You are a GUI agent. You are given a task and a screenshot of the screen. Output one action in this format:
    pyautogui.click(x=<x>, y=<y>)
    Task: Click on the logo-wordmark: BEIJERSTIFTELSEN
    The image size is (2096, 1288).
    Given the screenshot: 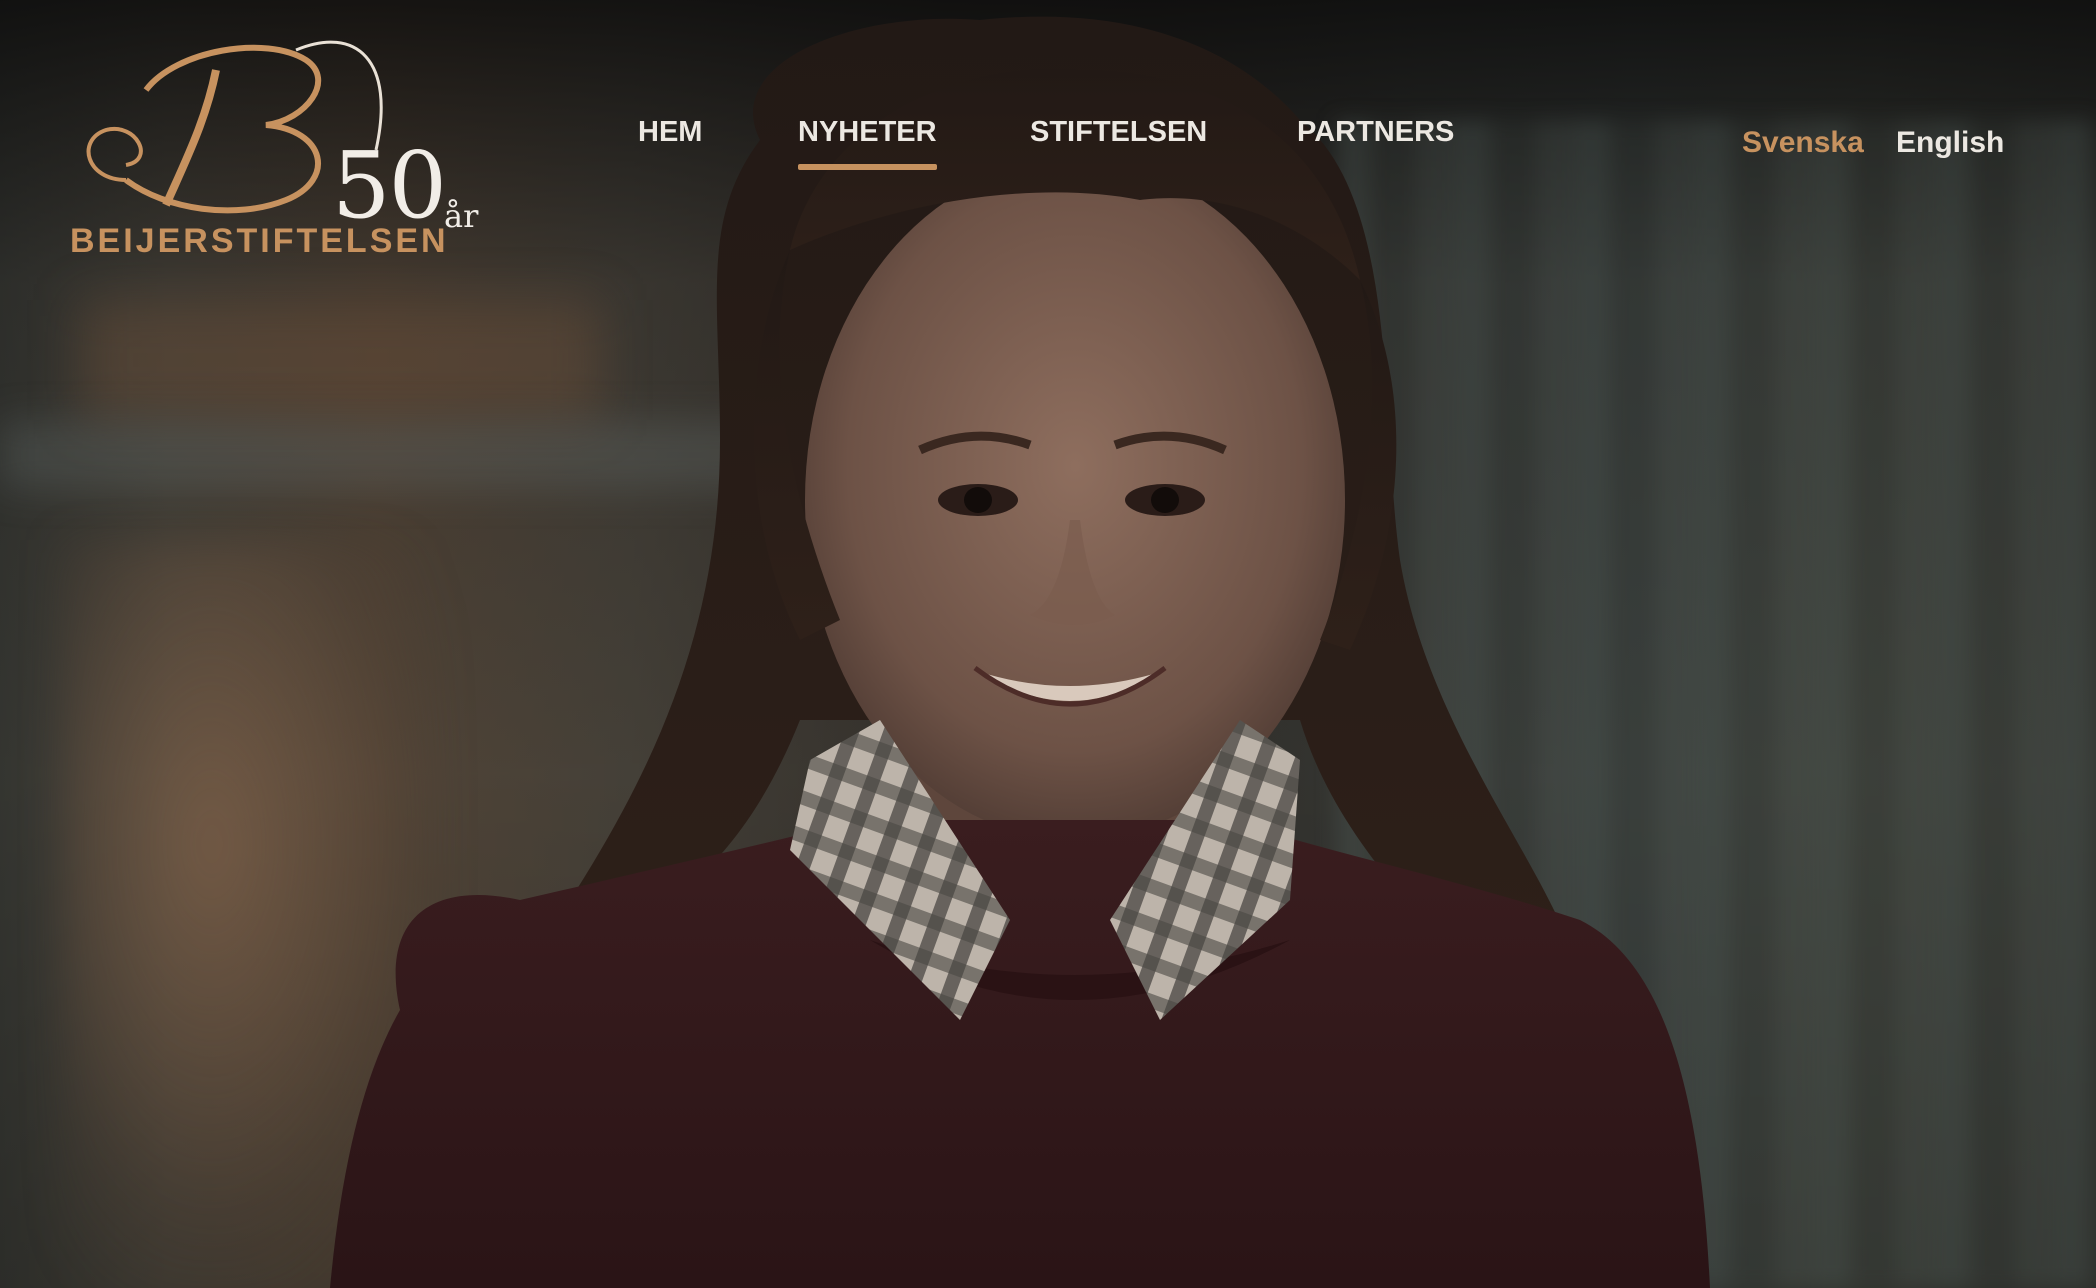 What is the action you would take?
    pyautogui.click(x=259, y=241)
    